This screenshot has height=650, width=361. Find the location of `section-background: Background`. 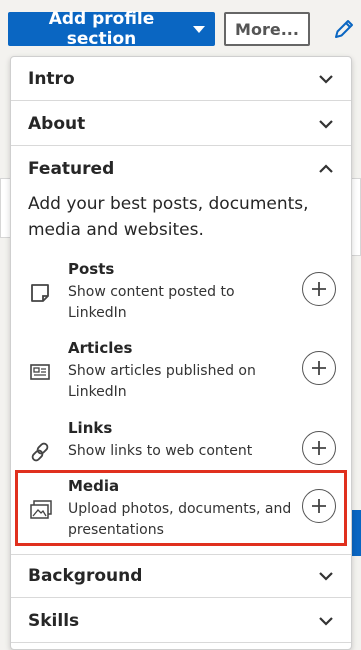

section-background: Background is located at coordinates (181, 576).